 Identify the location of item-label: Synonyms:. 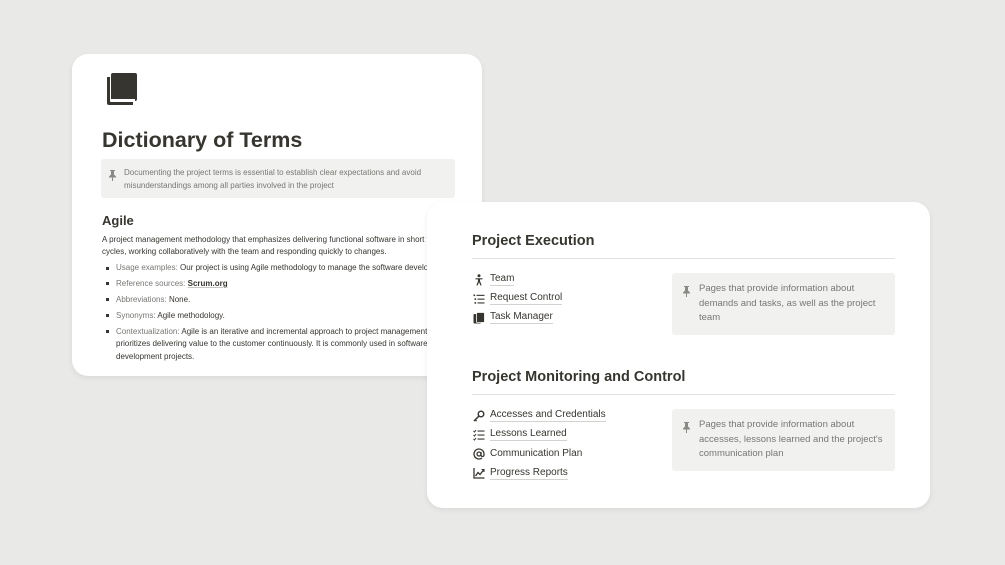
(136, 315).